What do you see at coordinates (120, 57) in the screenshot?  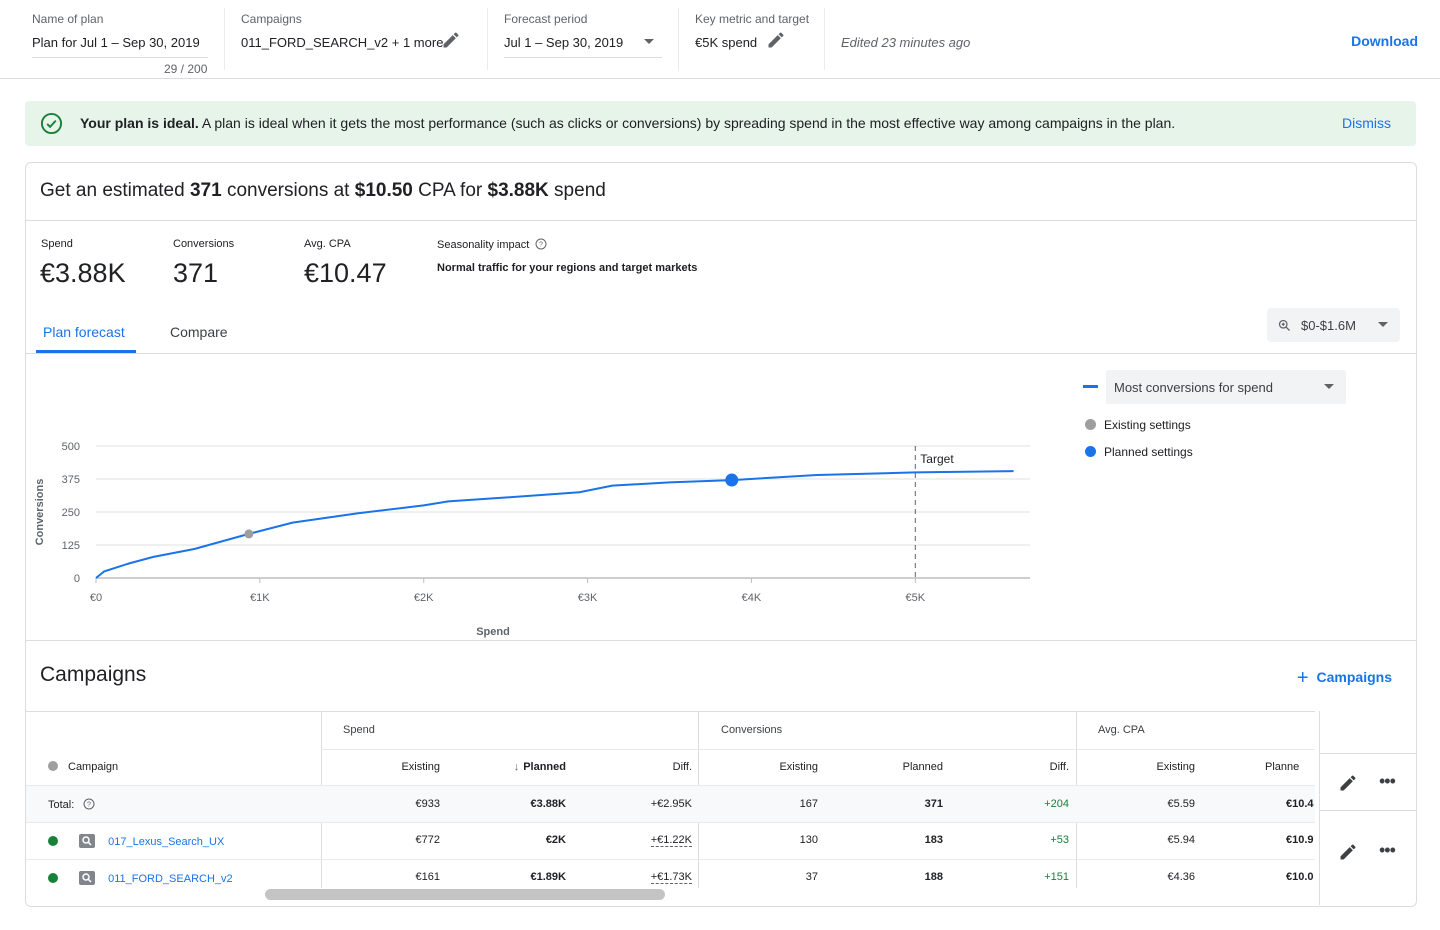 I see `plan-name-underline` at bounding box center [120, 57].